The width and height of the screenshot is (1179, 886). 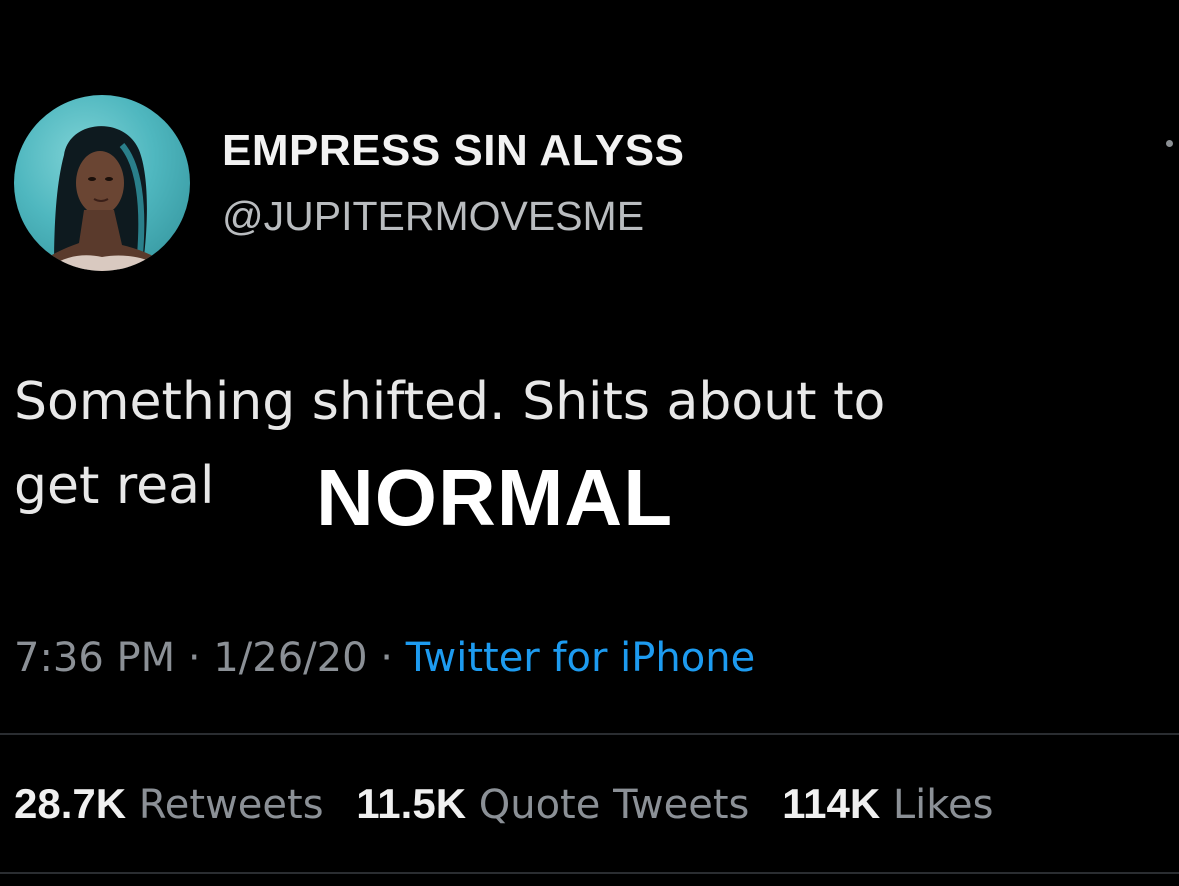 I want to click on tweet-time: 7:36 PM, so click(x=94, y=658).